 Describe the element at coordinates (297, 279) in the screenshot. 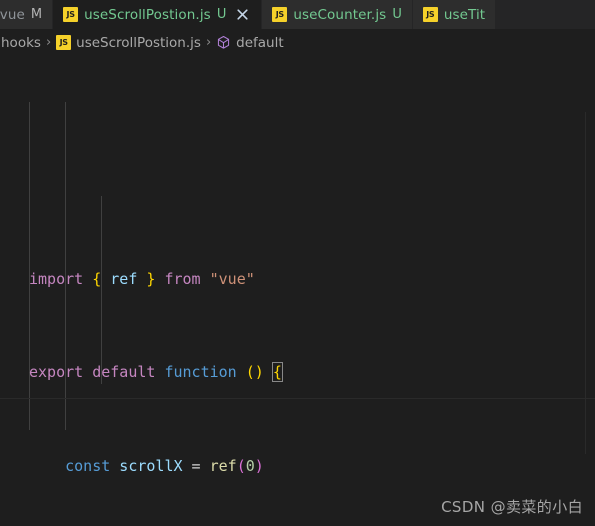

I see `code-line: import { ref } from "vue"` at that location.